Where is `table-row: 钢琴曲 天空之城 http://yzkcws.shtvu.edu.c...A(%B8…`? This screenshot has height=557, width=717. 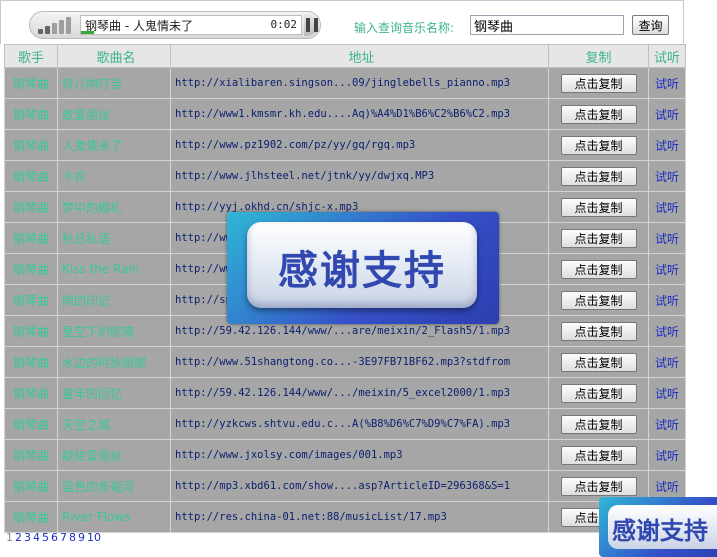
table-row: 钢琴曲 天空之城 http://yzkcws.shtvu.edu.c...A(%B8… is located at coordinates (345, 424).